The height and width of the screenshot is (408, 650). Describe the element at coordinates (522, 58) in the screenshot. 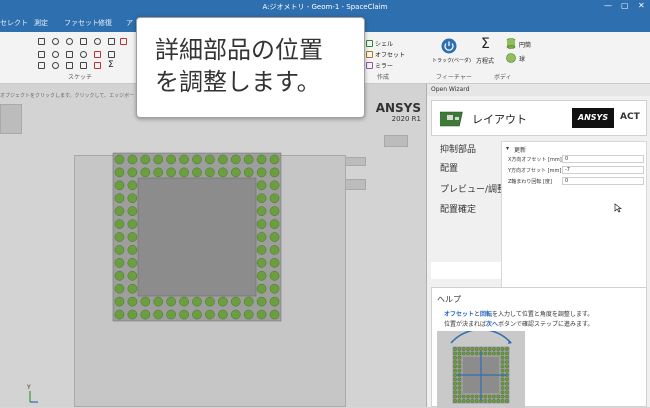

I see `sphere-button: 球` at that location.